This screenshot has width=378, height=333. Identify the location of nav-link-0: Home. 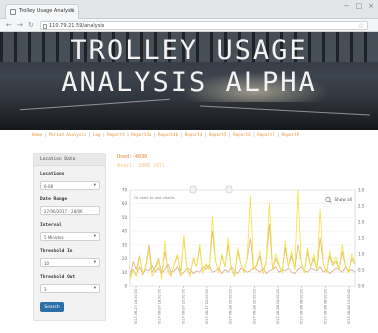
(37, 134).